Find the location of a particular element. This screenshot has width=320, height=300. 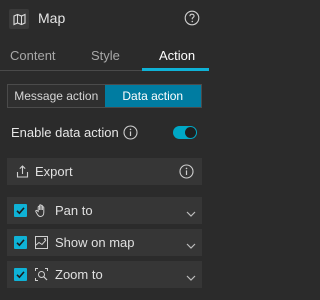

export-icon is located at coordinates (22, 171).